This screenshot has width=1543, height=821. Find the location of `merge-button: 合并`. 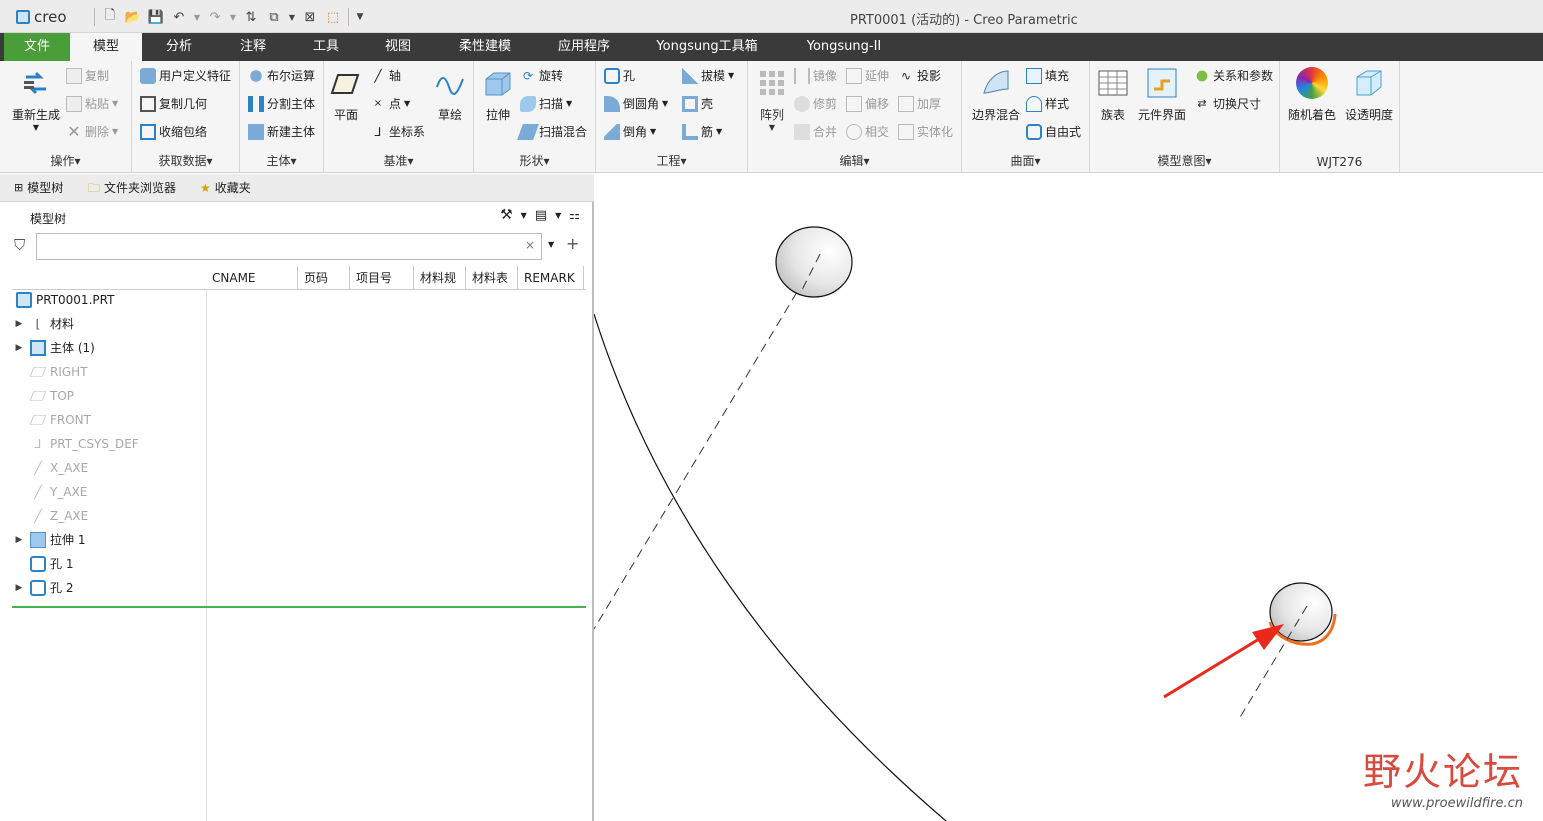

merge-button: 合并 is located at coordinates (815, 132).